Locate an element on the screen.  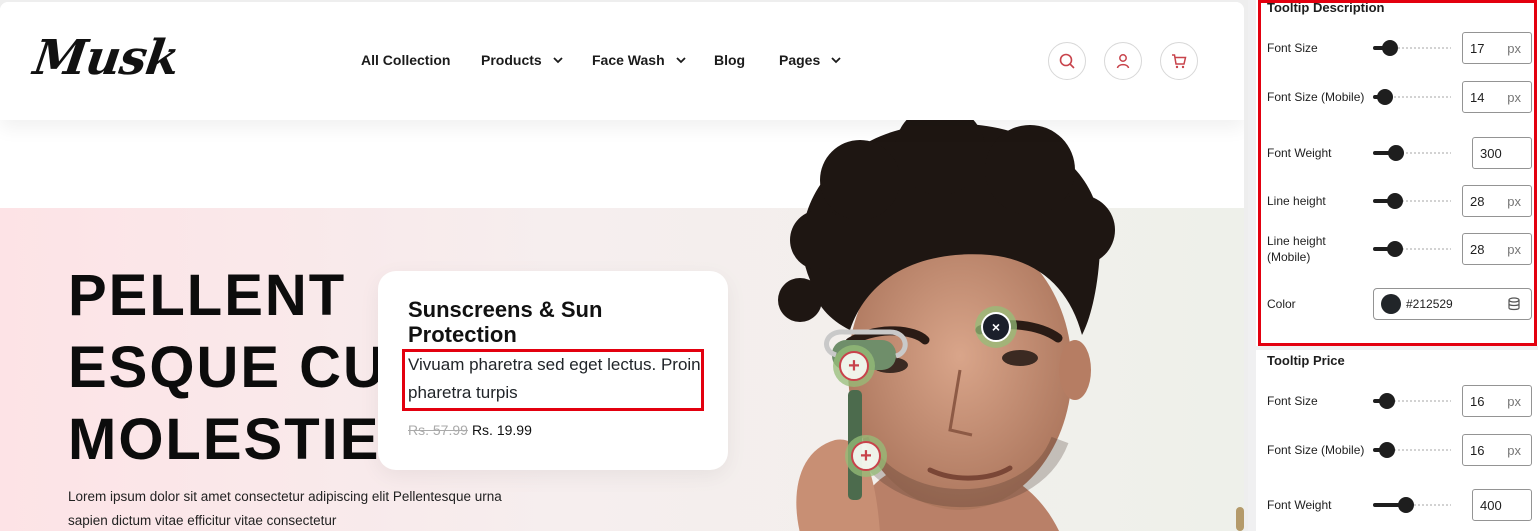
account-button is located at coordinates (1123, 61).